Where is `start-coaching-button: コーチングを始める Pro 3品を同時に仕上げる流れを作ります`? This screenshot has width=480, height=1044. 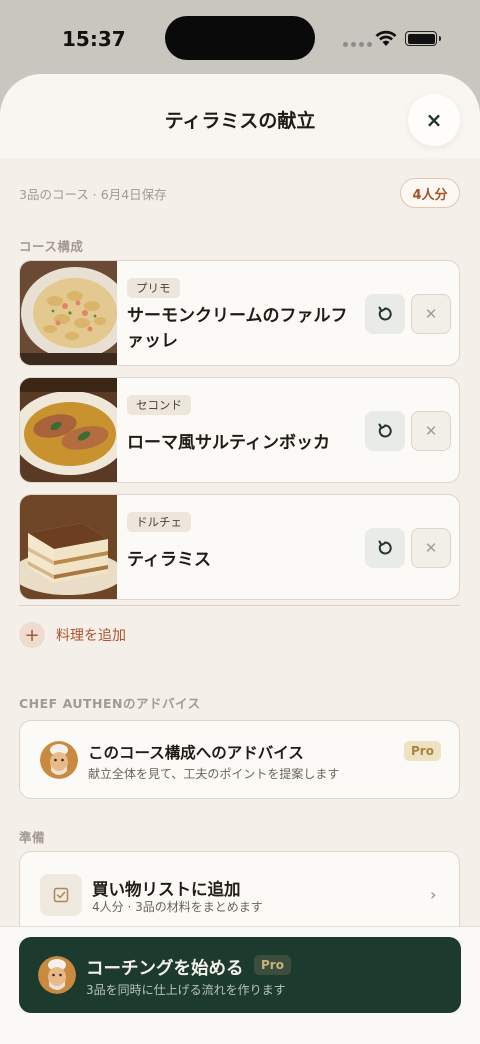
start-coaching-button: コーチングを始める Pro 3品を同時に仕上げる流れを作ります is located at coordinates (240, 975).